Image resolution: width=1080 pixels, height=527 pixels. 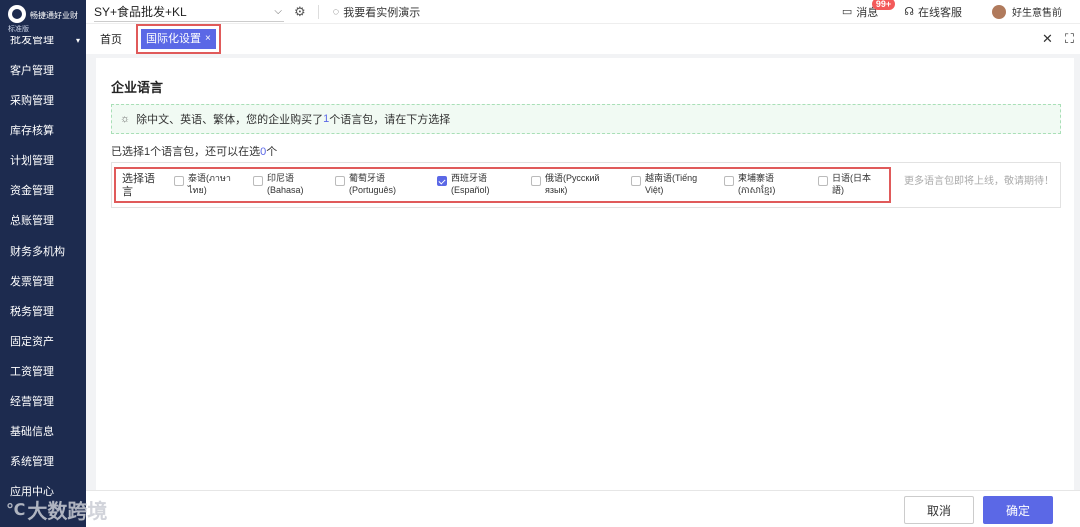 I want to click on coming-soon-note: 更多语言包即将上线，敬请期待！, so click(x=979, y=181).